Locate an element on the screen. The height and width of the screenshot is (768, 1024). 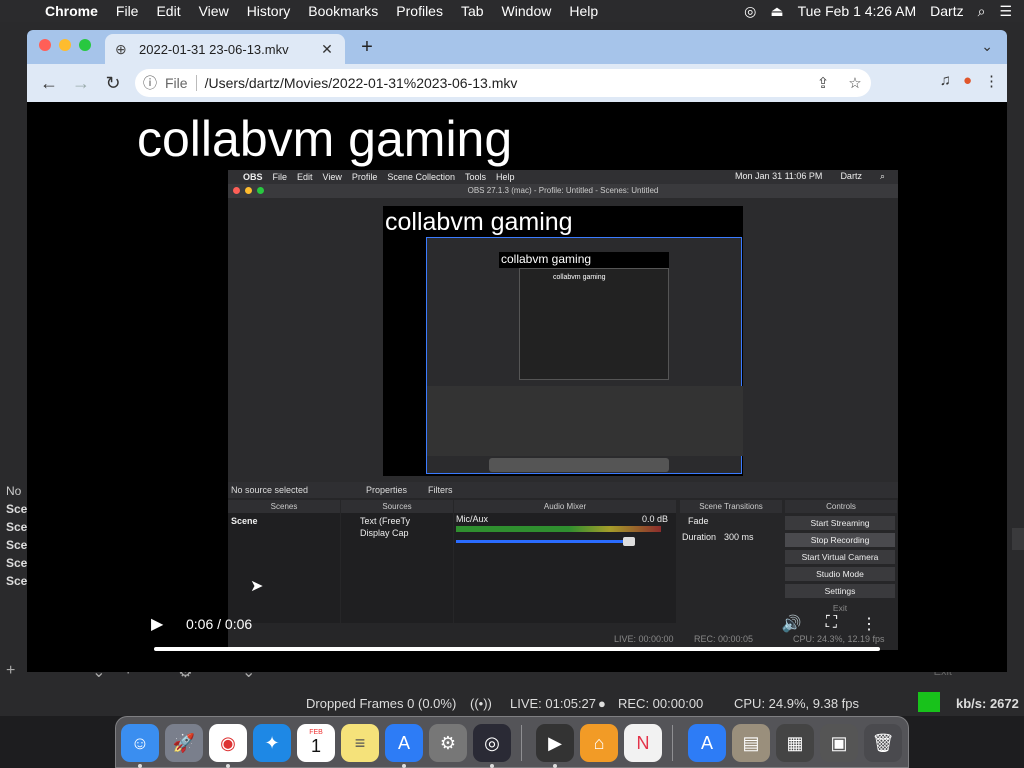
downloads-icon: ▤ is located at coordinates (751, 743).